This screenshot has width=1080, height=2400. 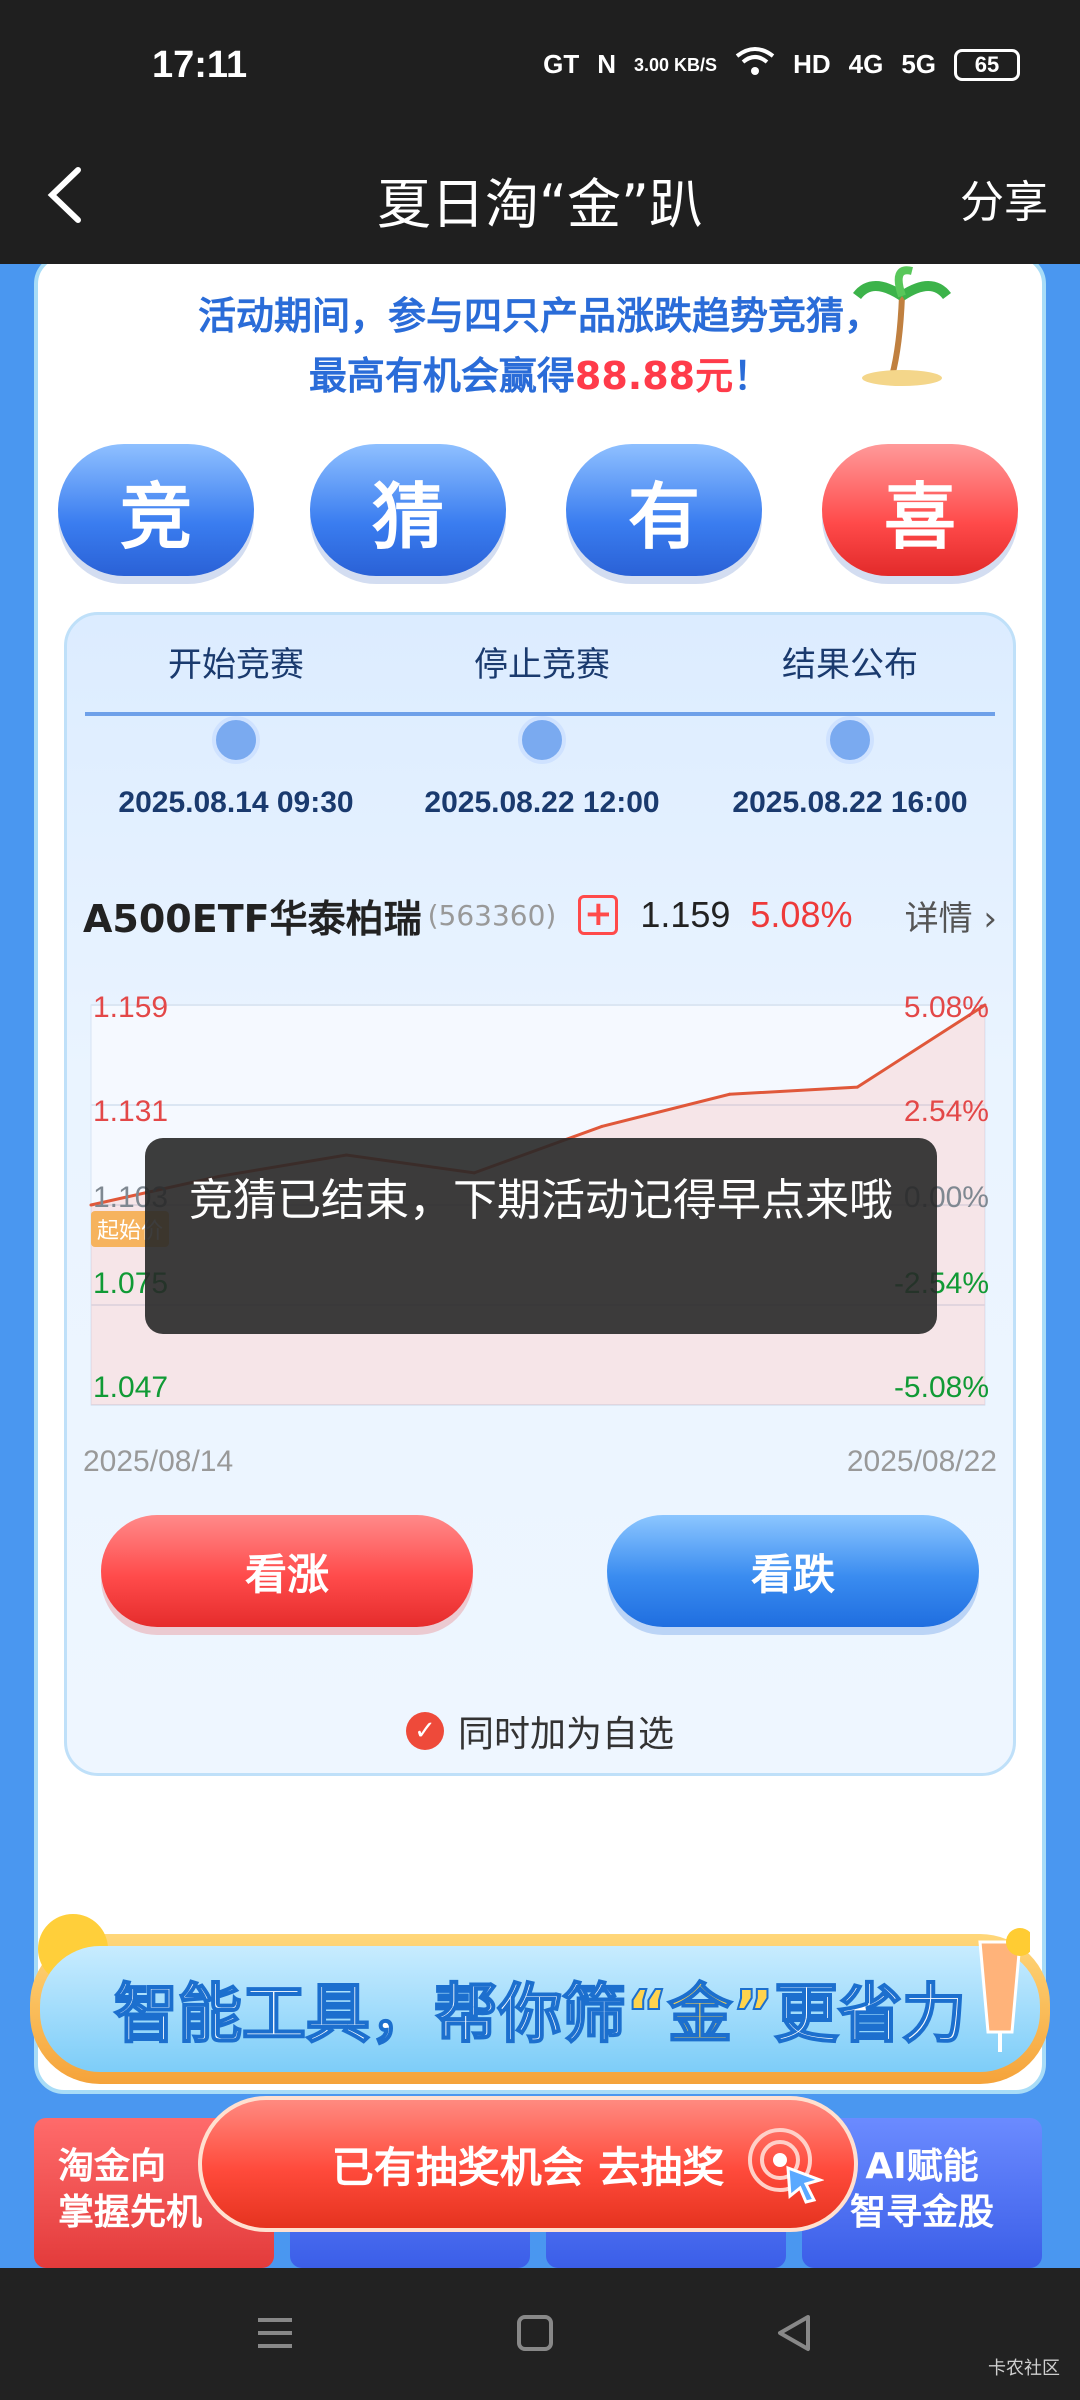 I want to click on palm-tree-icon, so click(x=902, y=326).